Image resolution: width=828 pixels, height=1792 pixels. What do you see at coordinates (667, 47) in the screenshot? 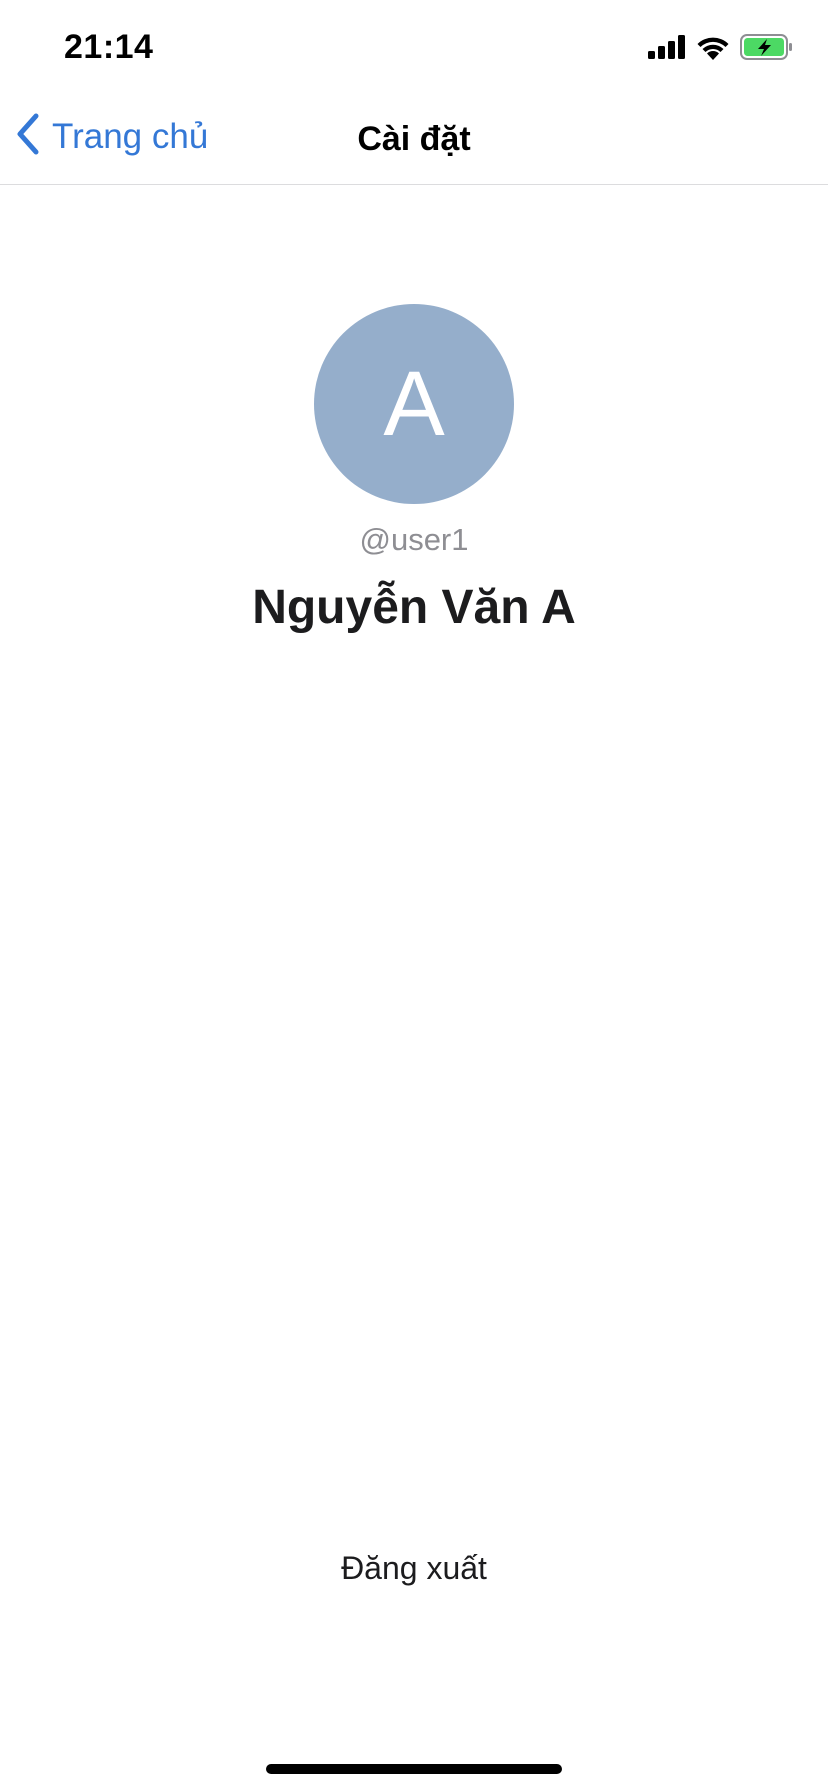
I see `cellular-signal-icon` at bounding box center [667, 47].